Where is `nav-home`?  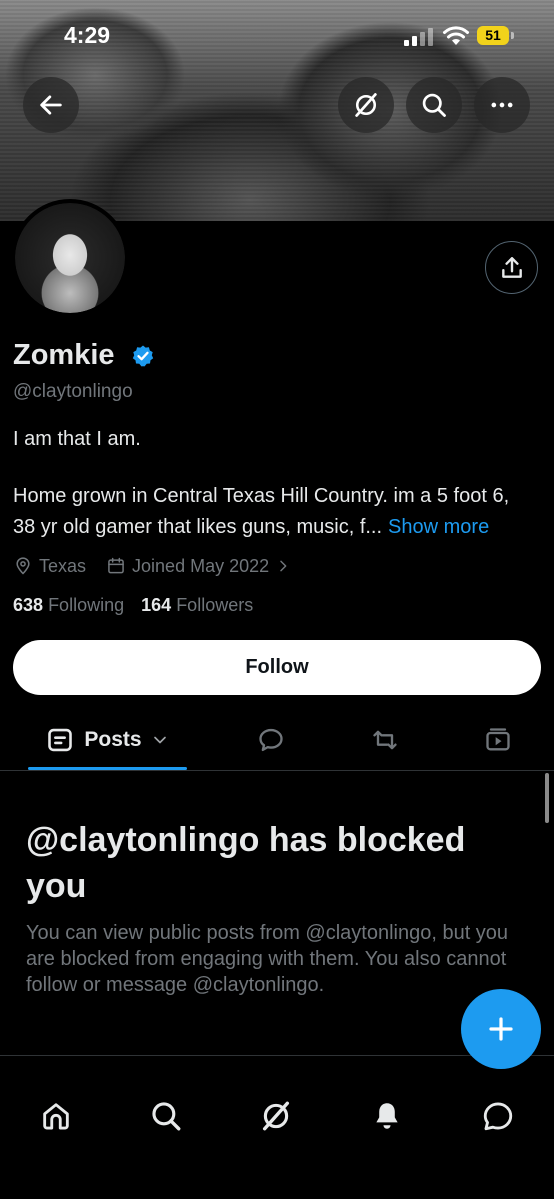 nav-home is located at coordinates (56, 1116).